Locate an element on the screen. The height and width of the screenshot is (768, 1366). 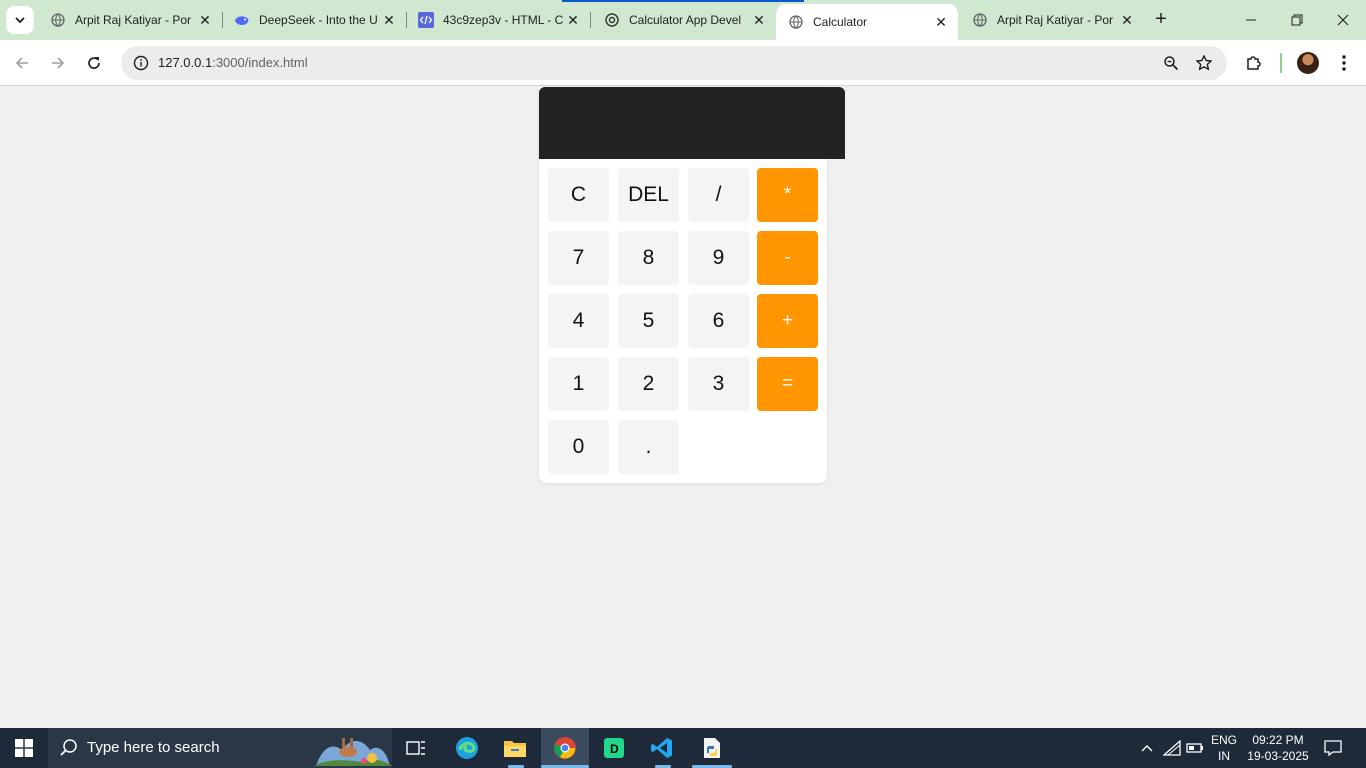
windows-logo-icon is located at coordinates (24, 748).